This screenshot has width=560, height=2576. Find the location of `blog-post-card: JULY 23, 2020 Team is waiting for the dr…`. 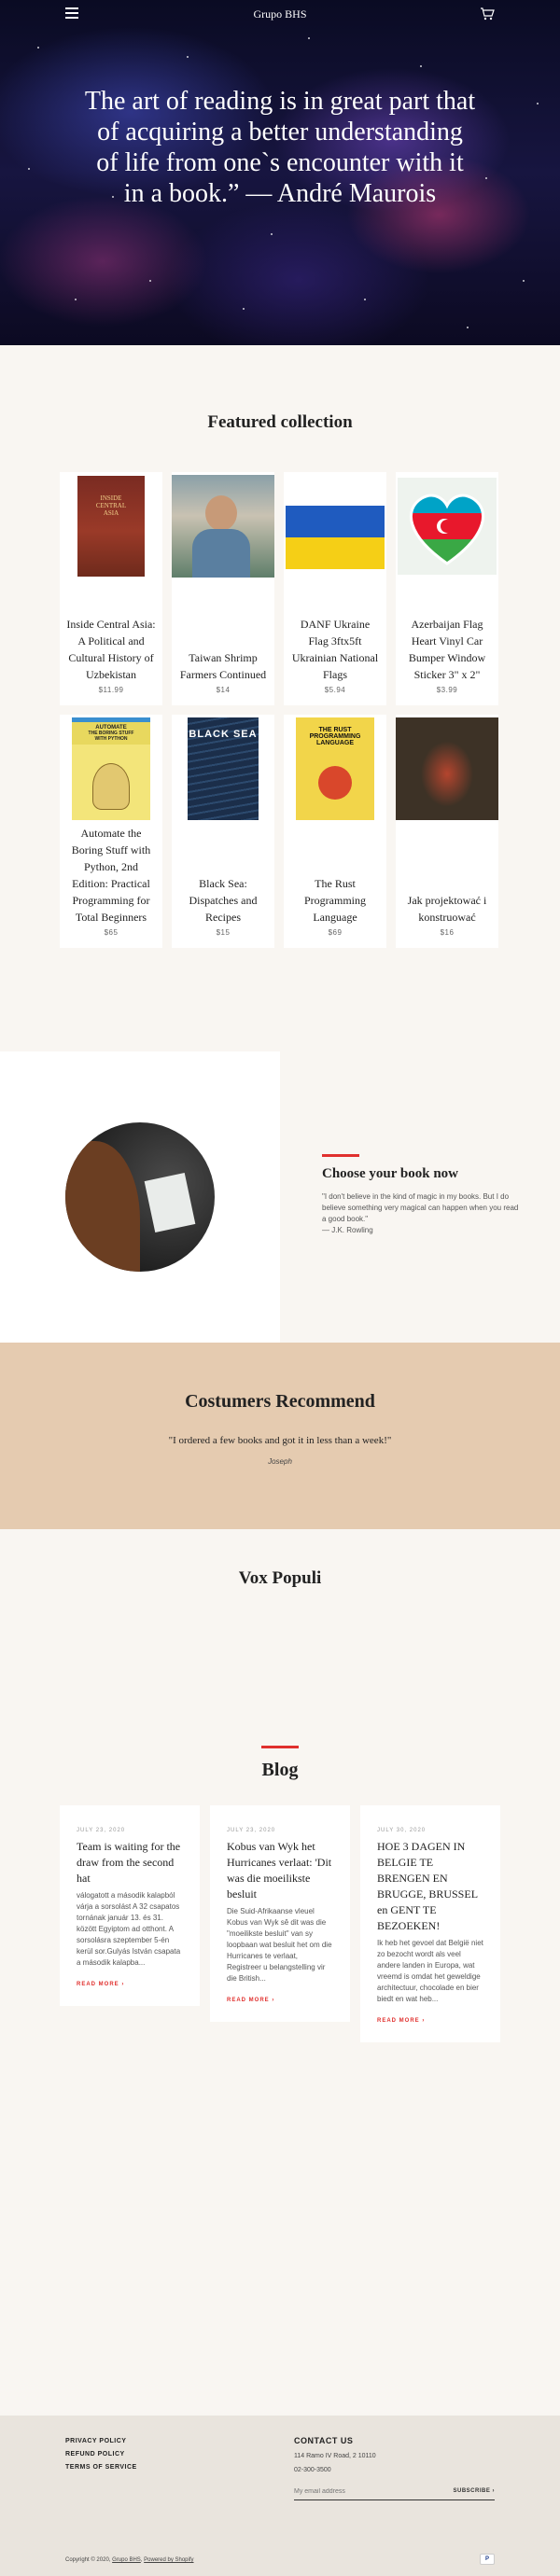

blog-post-card: JULY 23, 2020 Team is waiting for the dr… is located at coordinates (130, 1905).